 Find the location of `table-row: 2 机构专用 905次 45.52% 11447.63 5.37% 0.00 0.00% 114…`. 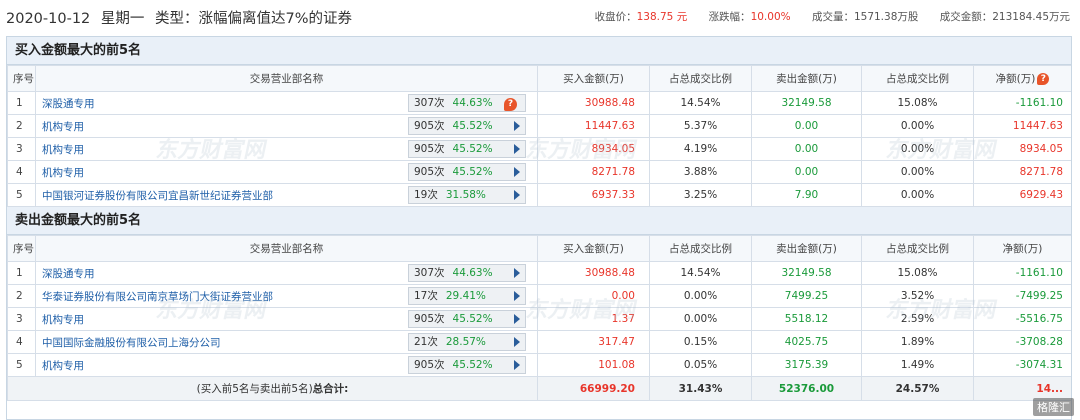

table-row: 2 机构专用 905次 45.52% 11447.63 5.37% 0.00 0.00% 114… is located at coordinates (539, 126).